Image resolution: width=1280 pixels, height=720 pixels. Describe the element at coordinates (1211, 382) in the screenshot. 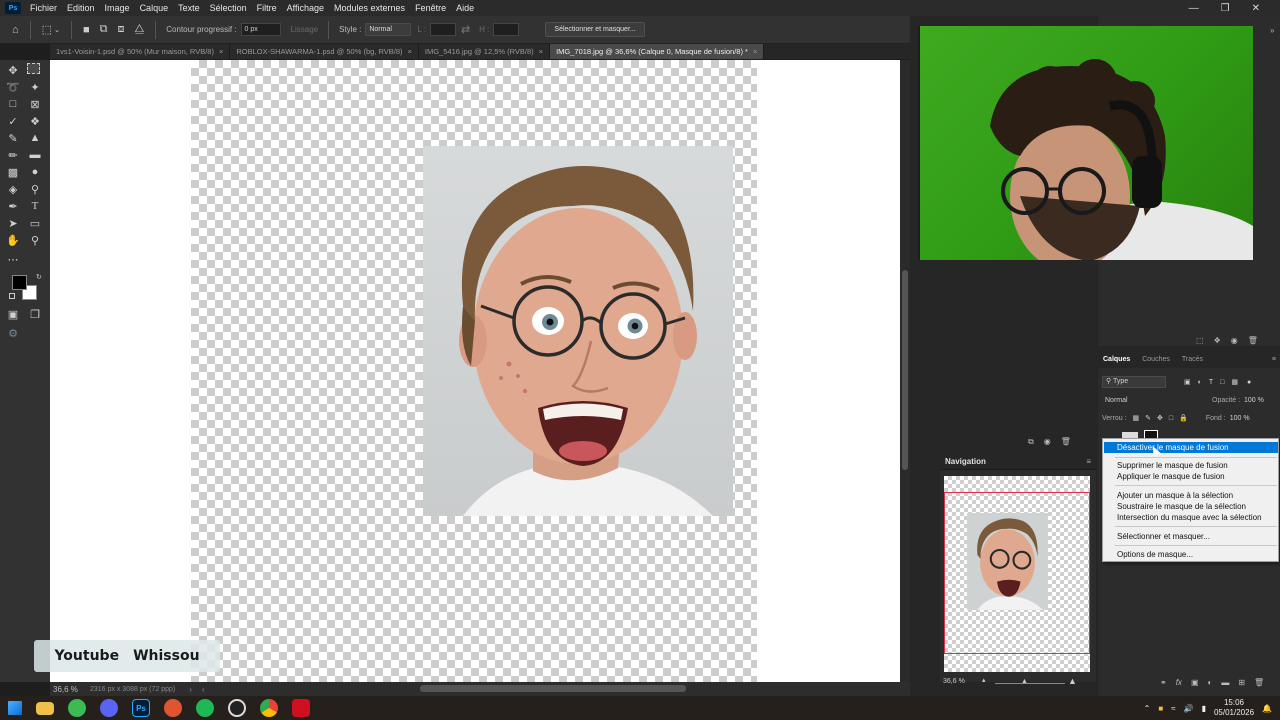

I see `filter-type-icon: T` at that location.